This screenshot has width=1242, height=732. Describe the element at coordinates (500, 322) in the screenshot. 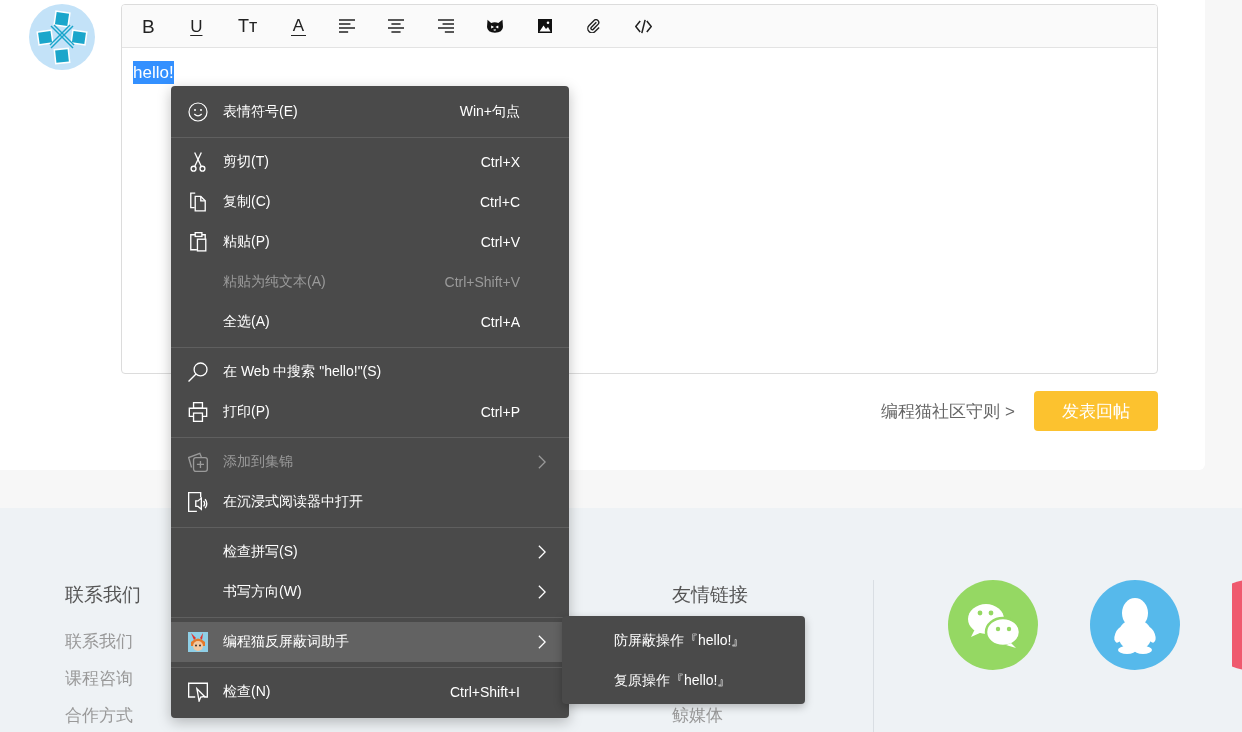

I see `keyboard-shortcut: Ctrl+A` at that location.